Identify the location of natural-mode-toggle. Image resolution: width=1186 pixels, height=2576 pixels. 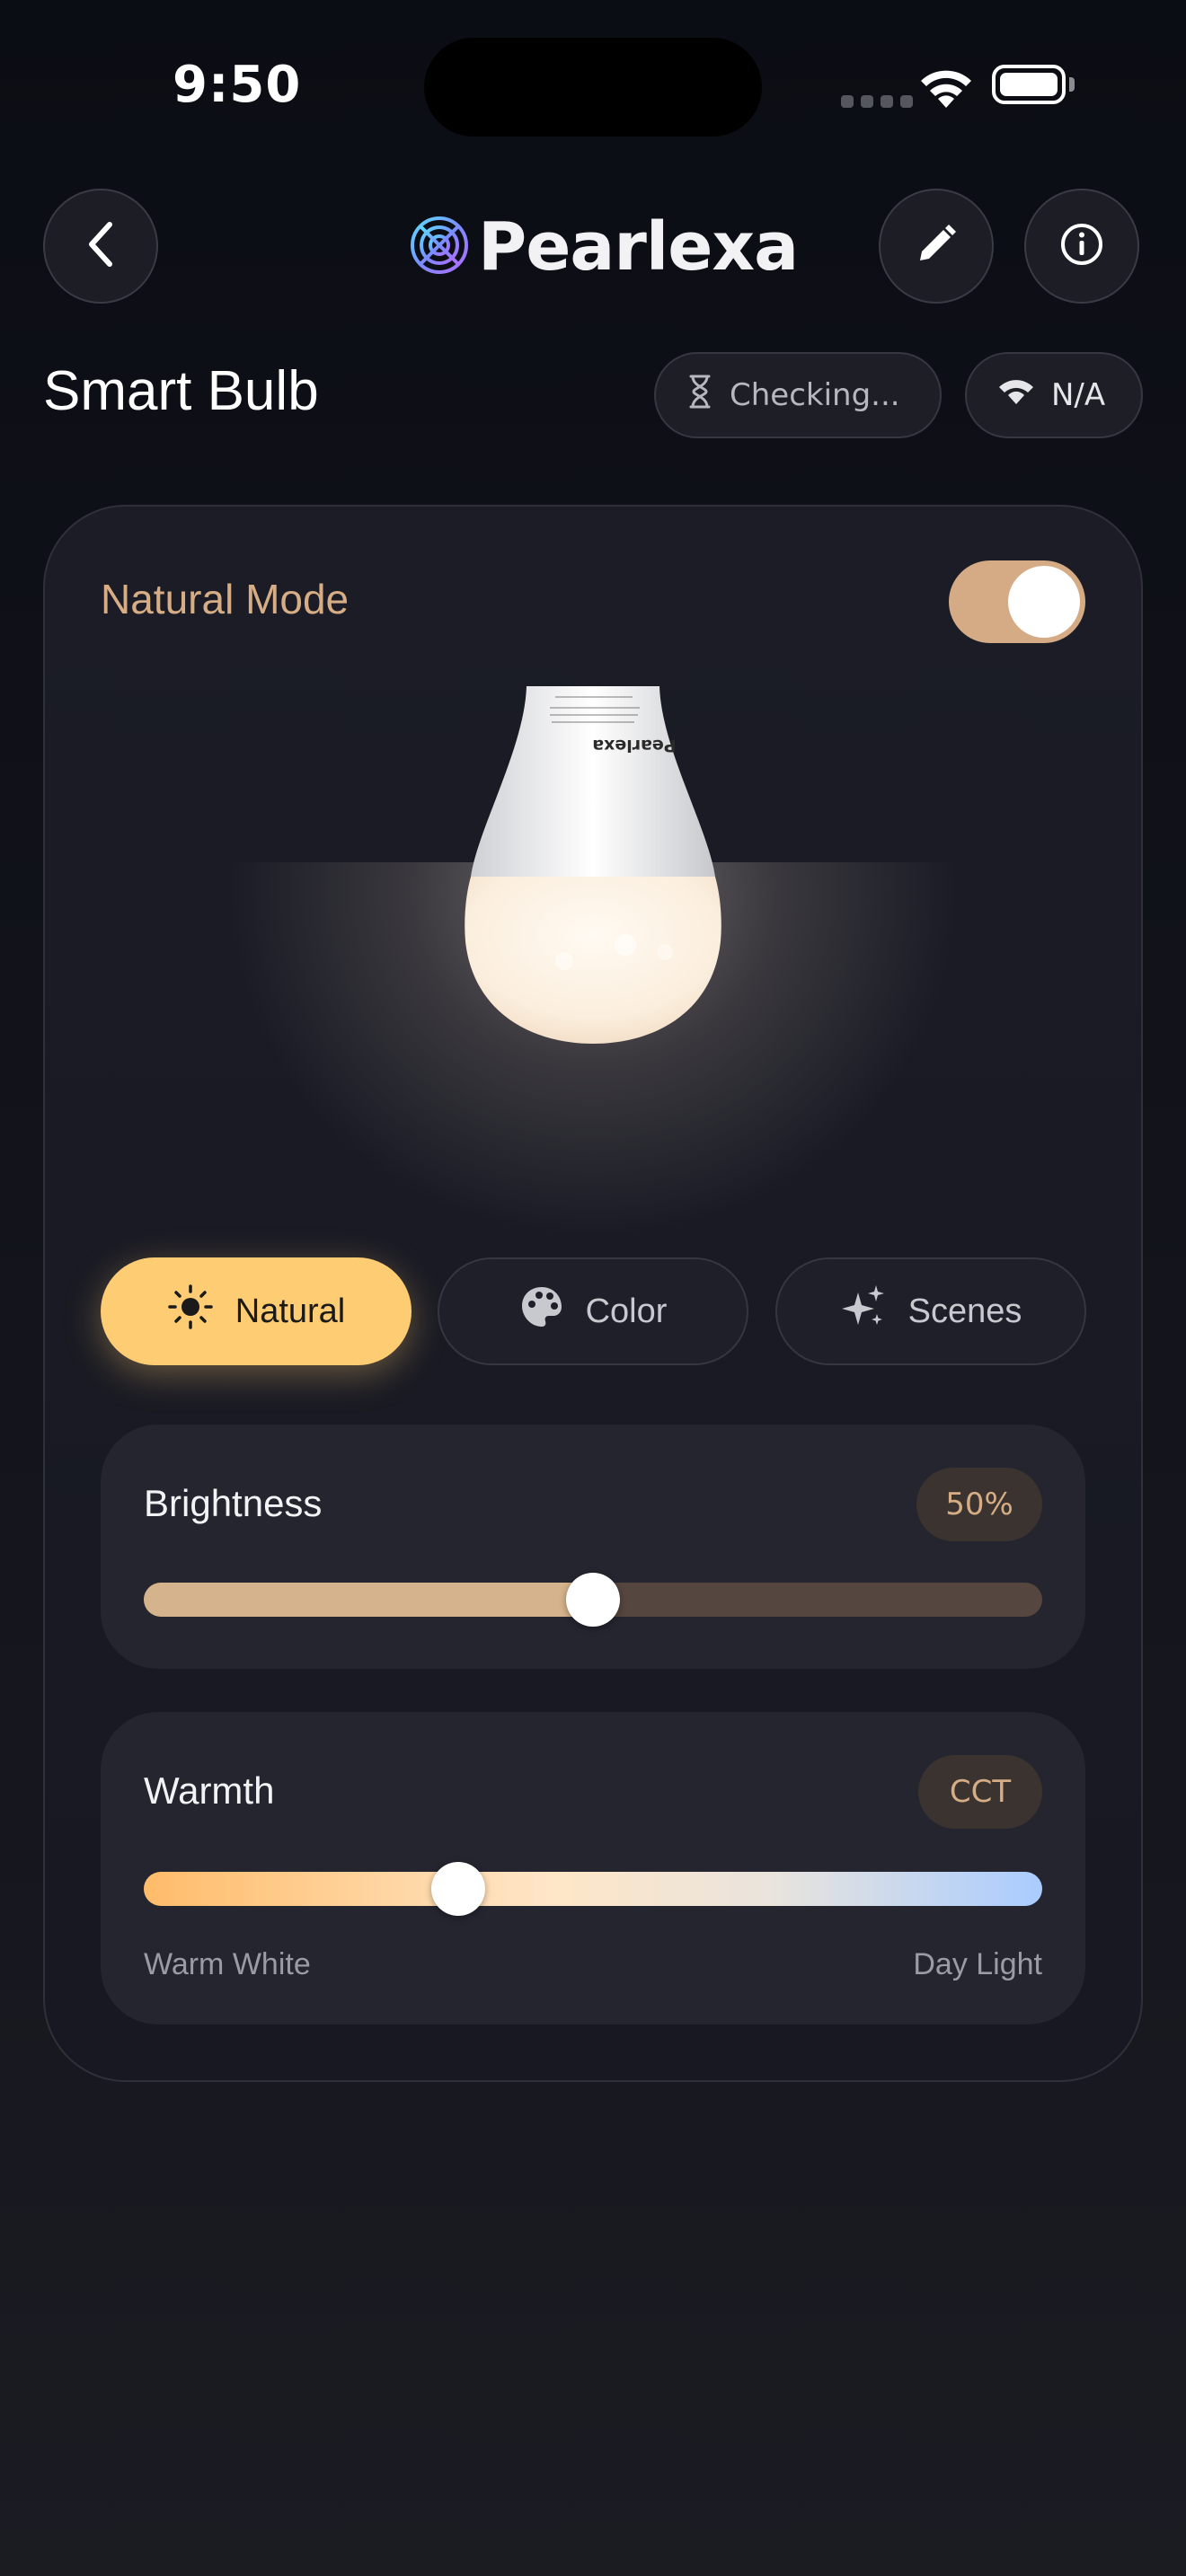
(1017, 601).